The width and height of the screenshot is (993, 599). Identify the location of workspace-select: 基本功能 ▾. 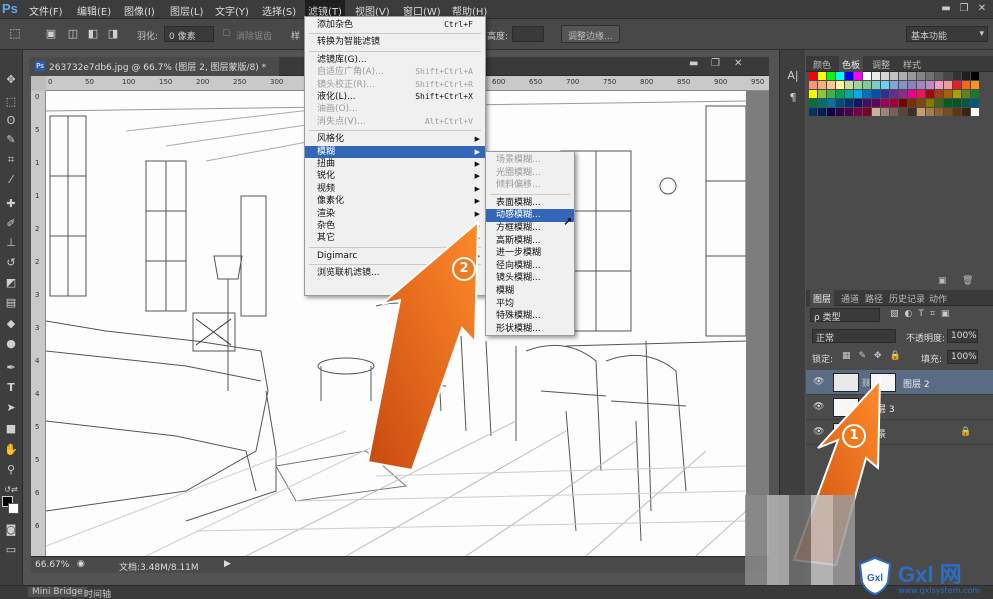
(947, 34).